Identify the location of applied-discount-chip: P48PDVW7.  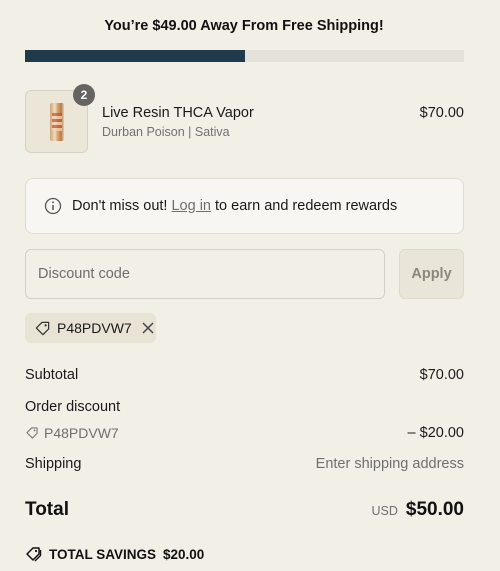
(90, 328).